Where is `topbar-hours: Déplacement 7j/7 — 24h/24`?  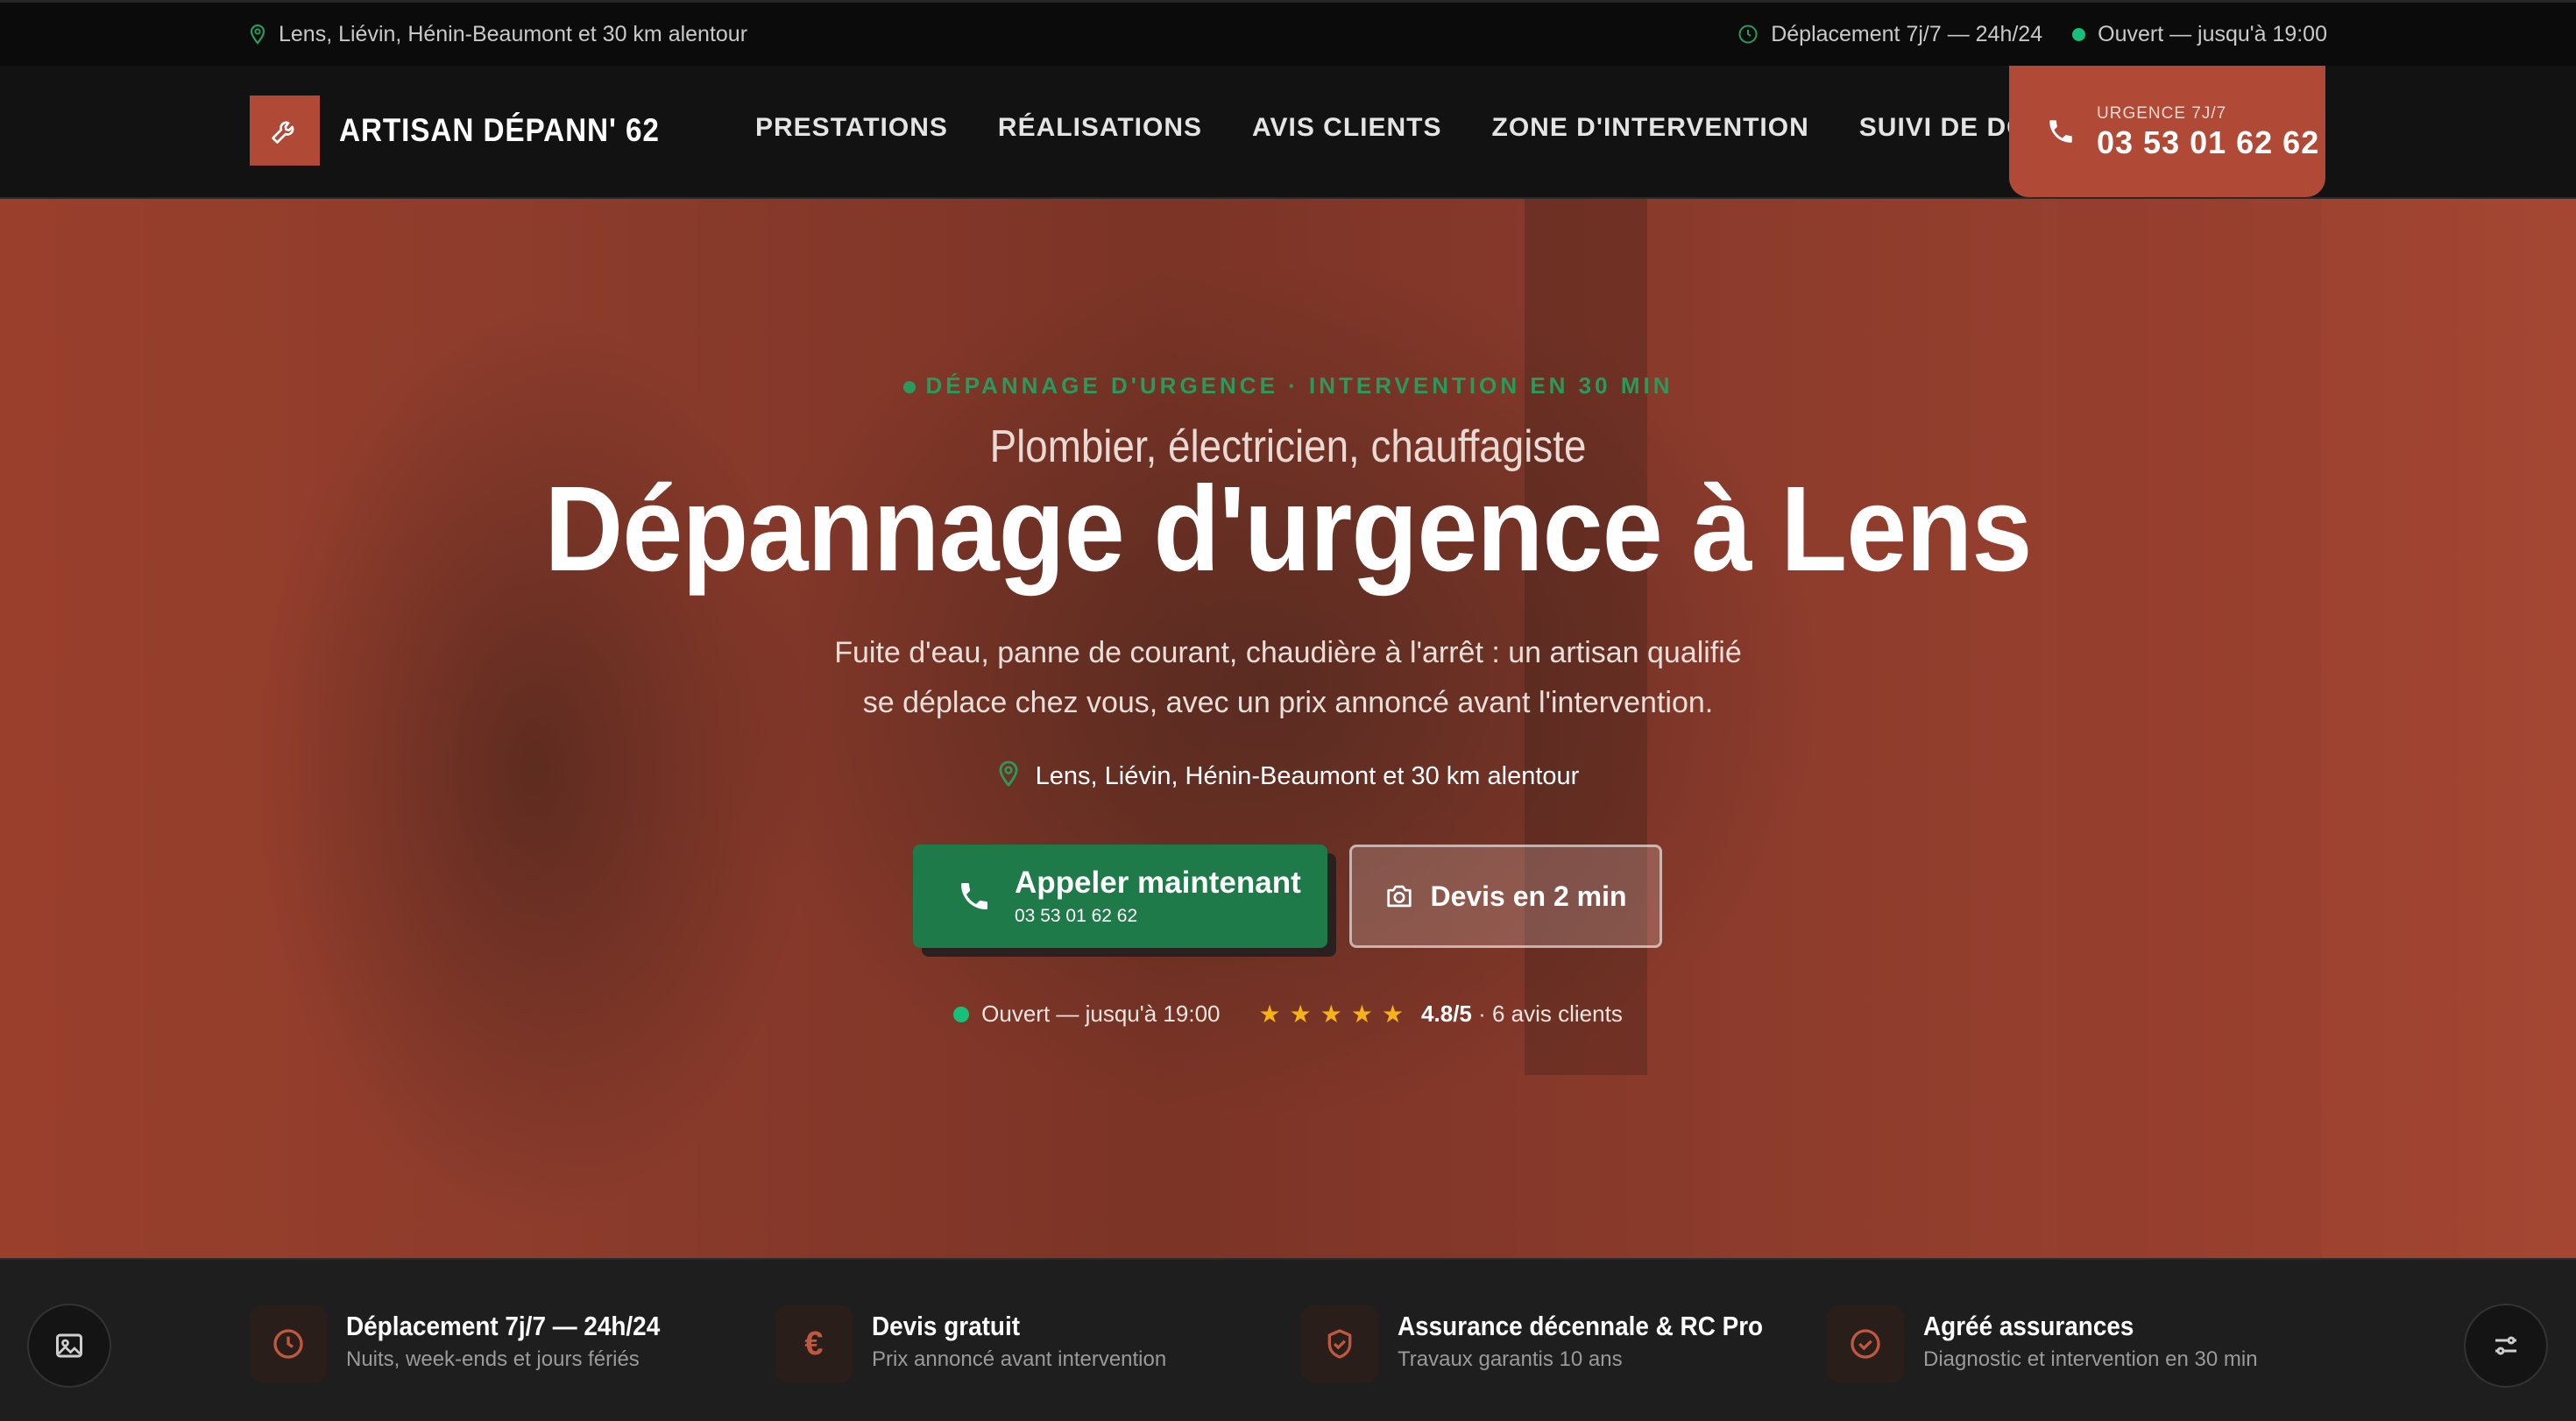
topbar-hours: Déplacement 7j/7 — 24h/24 is located at coordinates (1889, 34).